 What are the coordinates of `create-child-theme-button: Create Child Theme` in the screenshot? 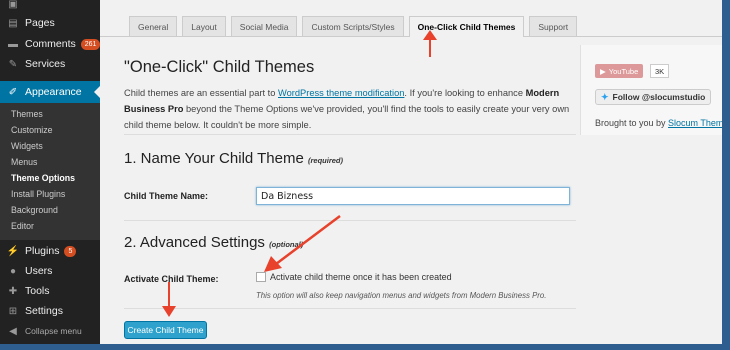 It's located at (165, 330).